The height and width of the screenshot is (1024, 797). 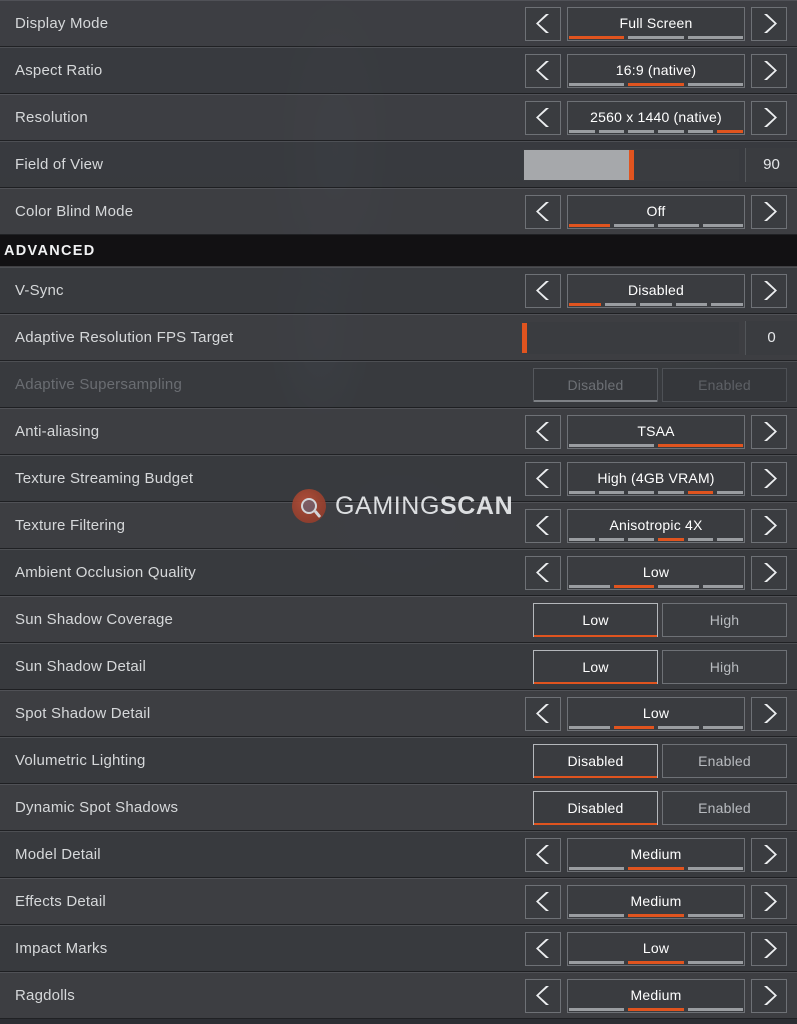 I want to click on value-box-ragdolls: Medium, so click(x=656, y=995).